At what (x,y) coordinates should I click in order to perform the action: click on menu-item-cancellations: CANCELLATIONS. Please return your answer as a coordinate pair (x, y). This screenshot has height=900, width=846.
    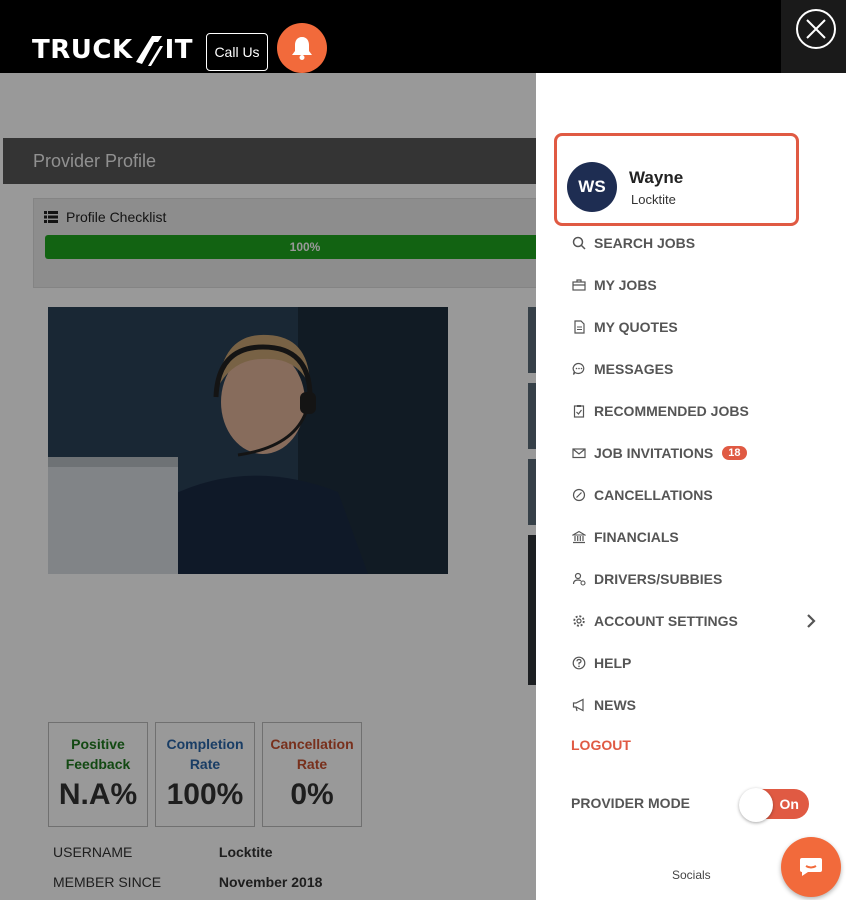
    Looking at the image, I should click on (642, 495).